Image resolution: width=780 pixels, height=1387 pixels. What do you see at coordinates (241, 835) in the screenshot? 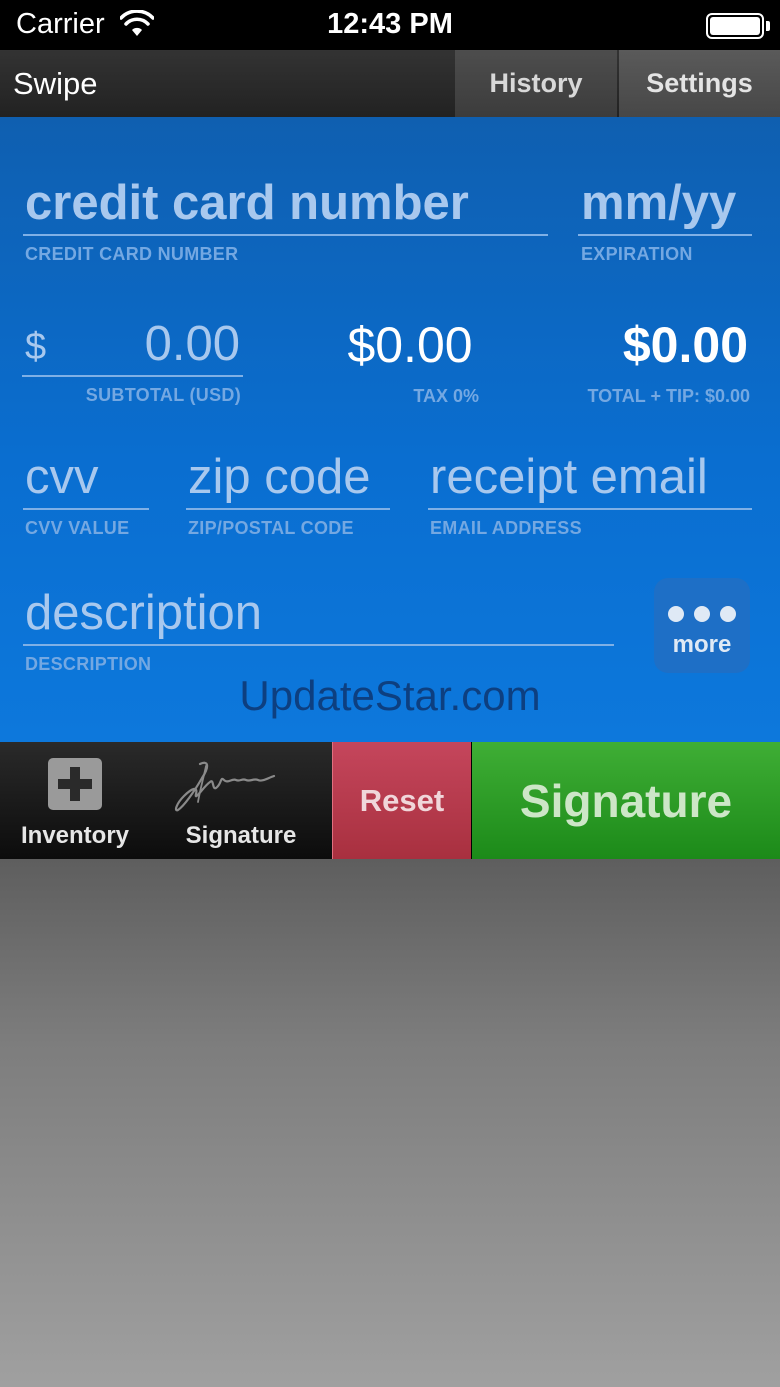
I see `signature-toolbar-label: Signature` at bounding box center [241, 835].